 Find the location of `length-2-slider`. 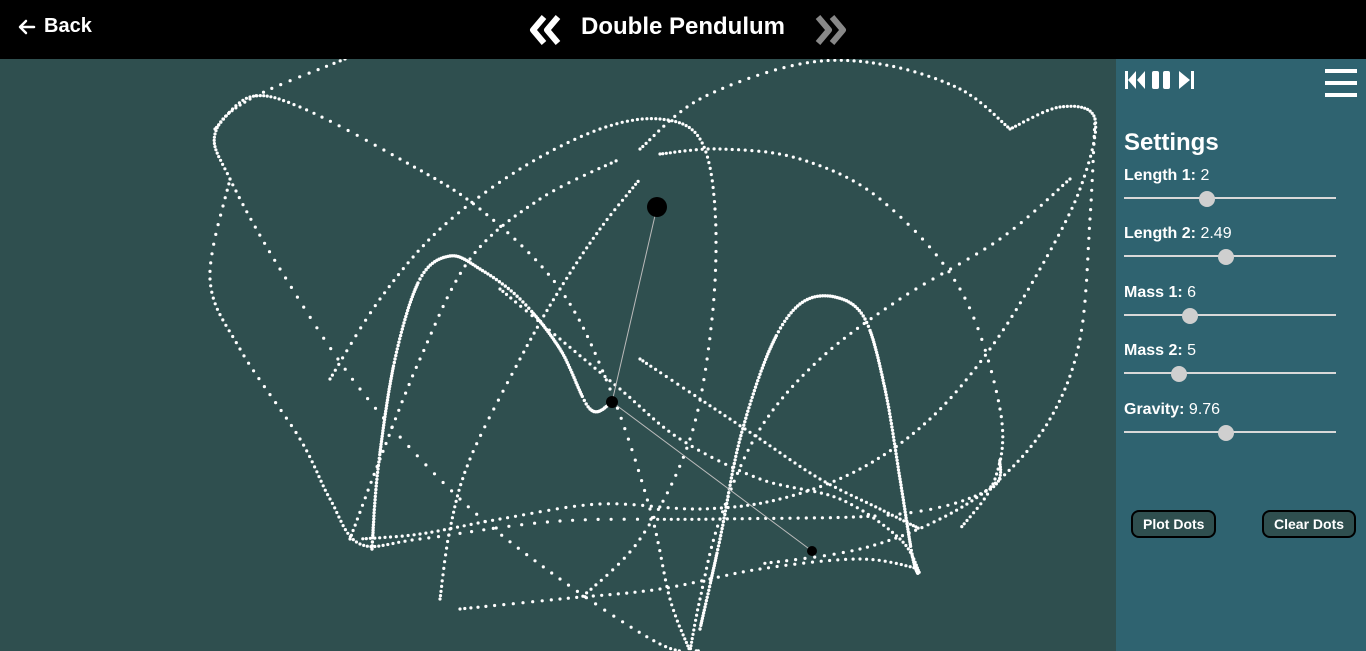

length-2-slider is located at coordinates (1230, 257).